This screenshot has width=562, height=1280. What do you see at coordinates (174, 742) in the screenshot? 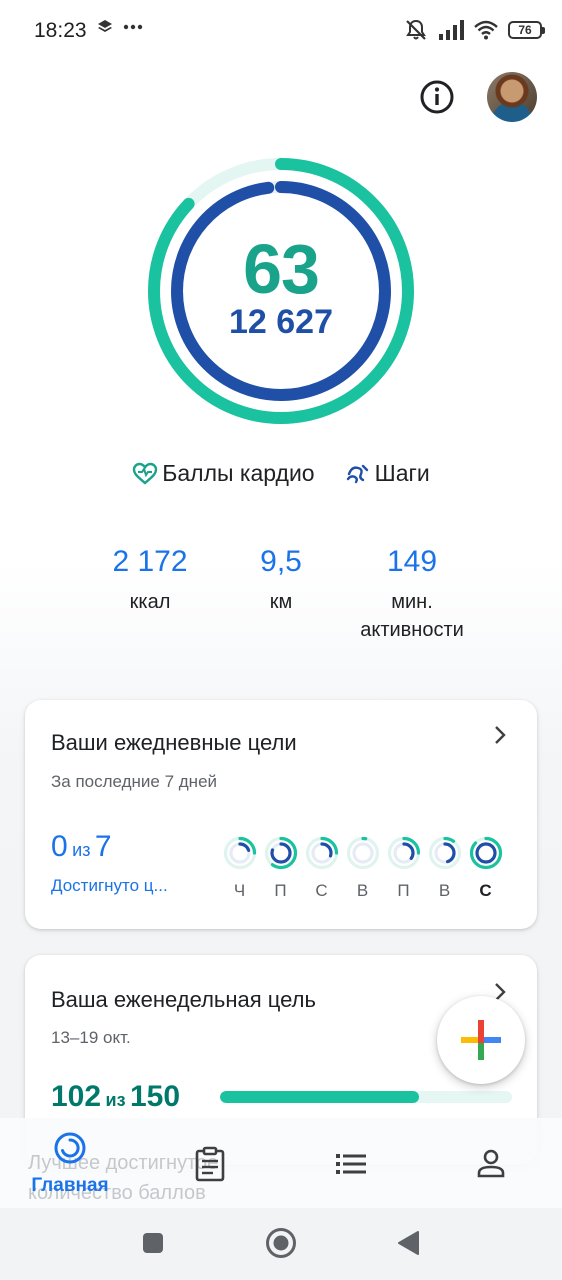
I see `card-title: Ваши ежедневные цели` at bounding box center [174, 742].